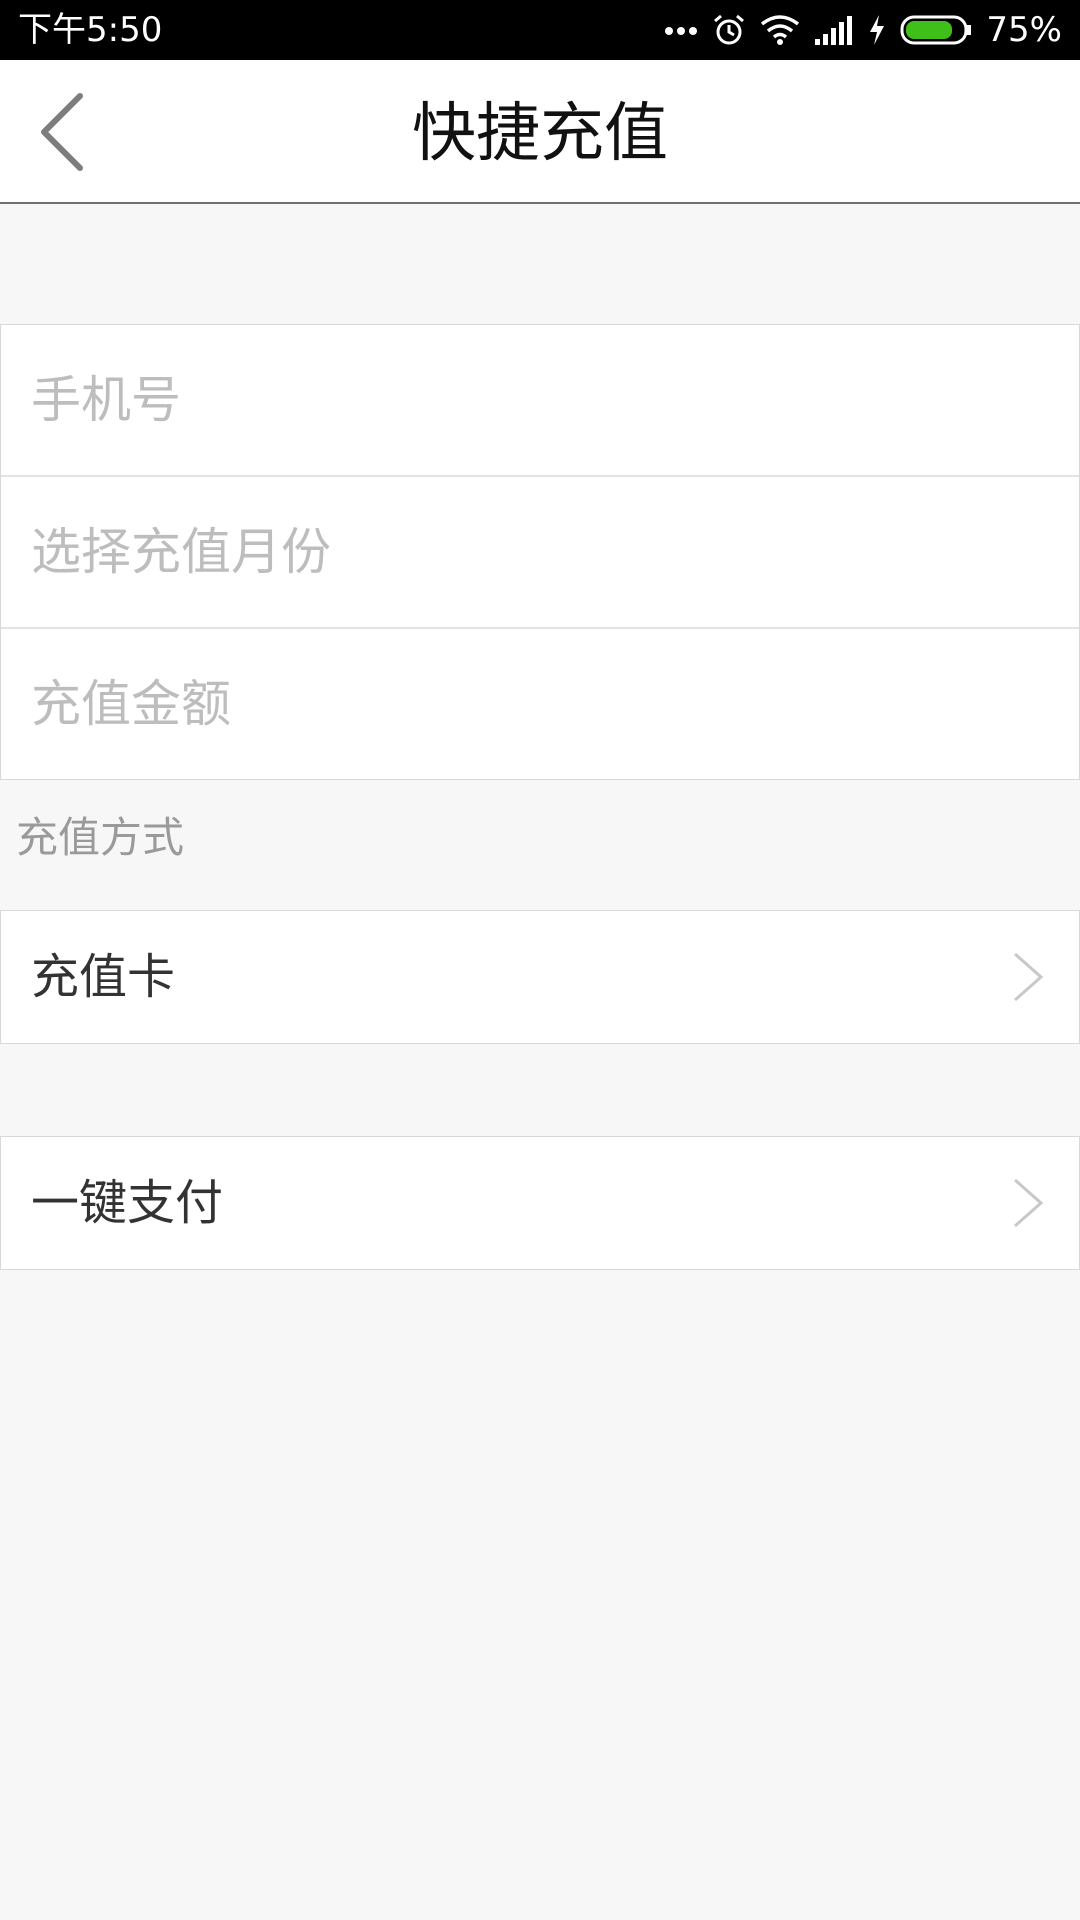  What do you see at coordinates (834, 30) in the screenshot?
I see `signal-icon` at bounding box center [834, 30].